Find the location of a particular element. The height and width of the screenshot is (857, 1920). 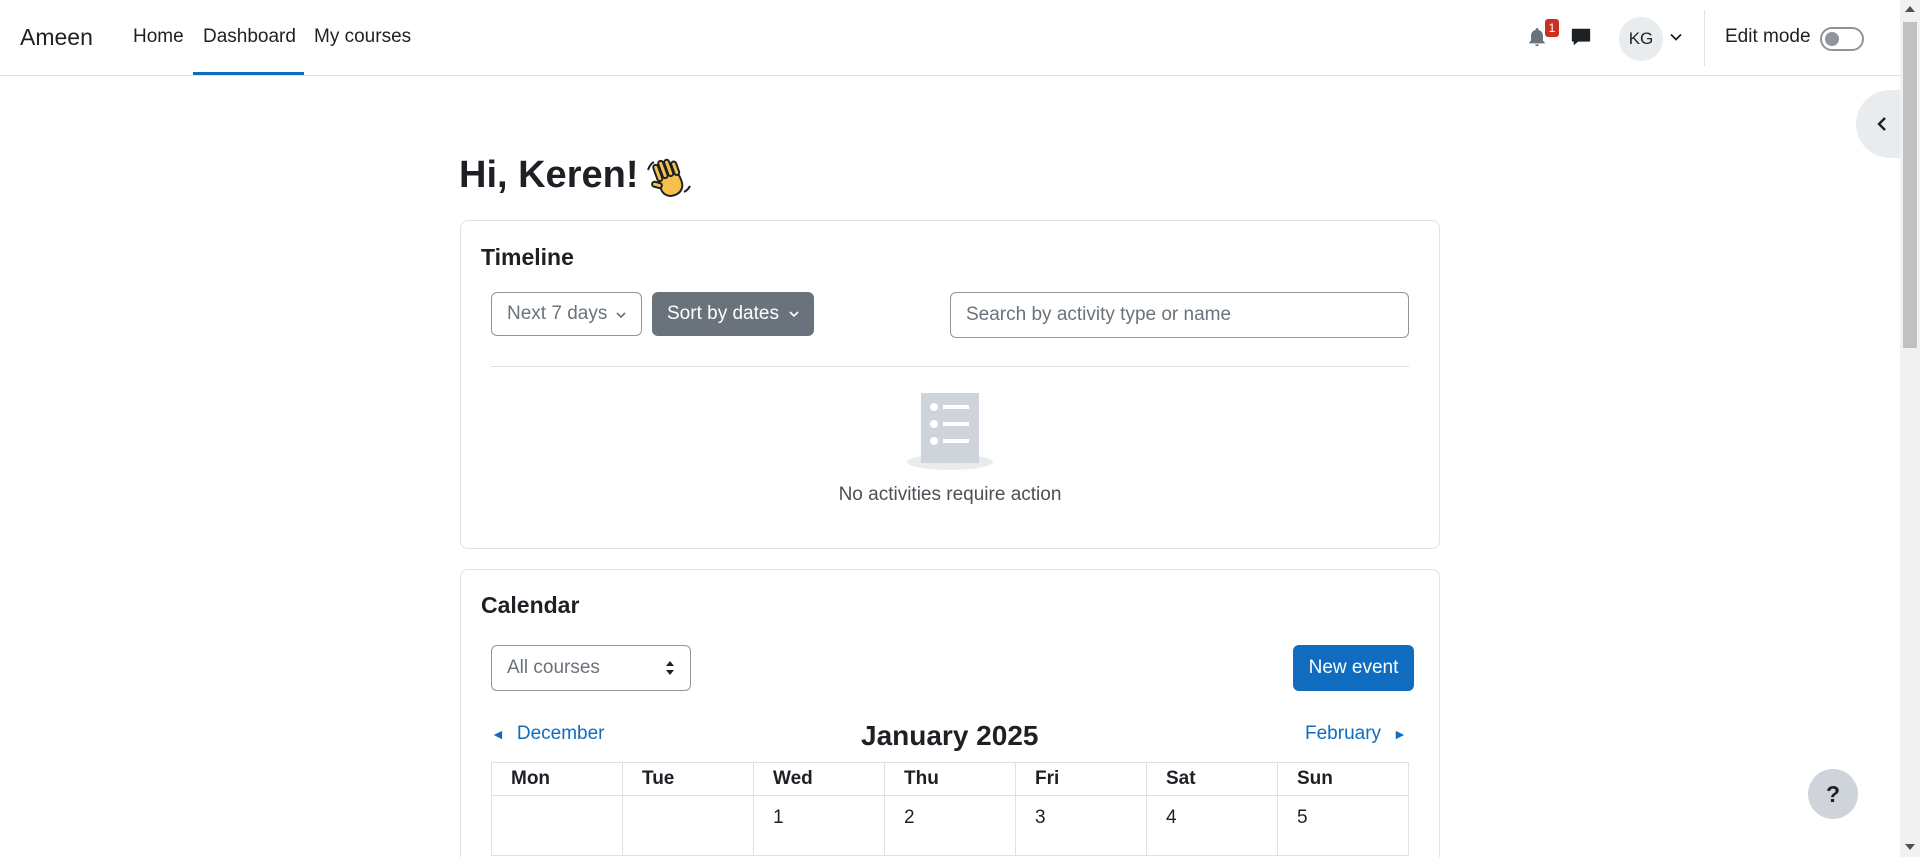

calendar-grid: Mon Tue Wed Thu Fri Sat Sun 1 2 3 4 5 is located at coordinates (950, 809).